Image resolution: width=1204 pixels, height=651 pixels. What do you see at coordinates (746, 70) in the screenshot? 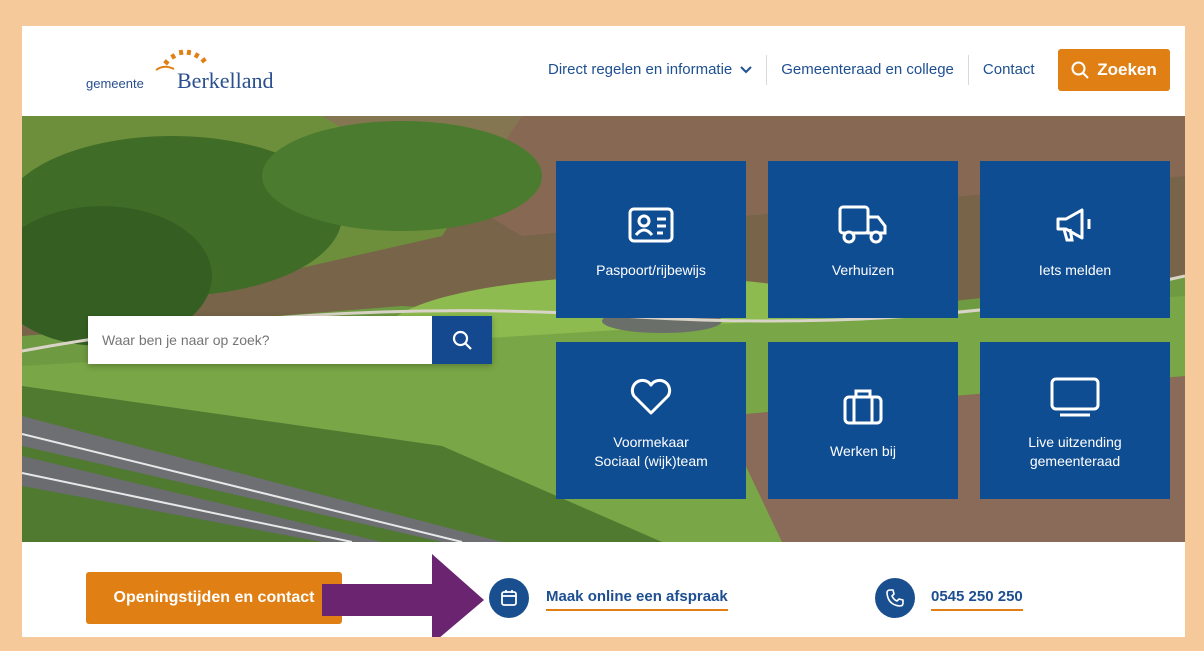
I see `chevron-down-icon` at bounding box center [746, 70].